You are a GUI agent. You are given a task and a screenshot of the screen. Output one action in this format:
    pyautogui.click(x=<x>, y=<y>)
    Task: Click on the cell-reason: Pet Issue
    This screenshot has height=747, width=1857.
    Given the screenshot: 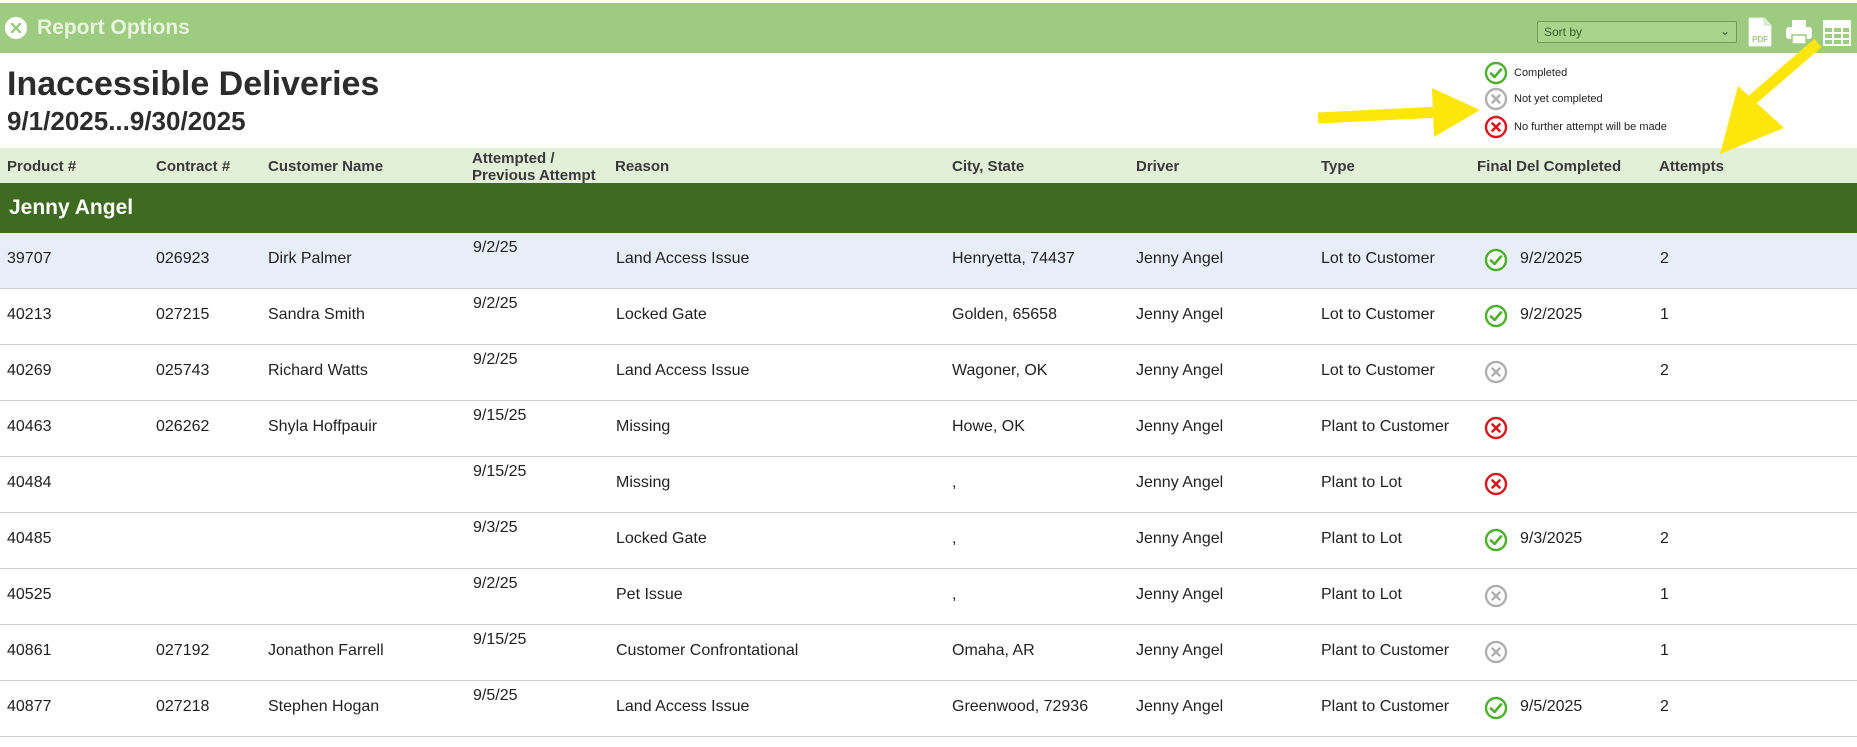 What is the action you would take?
    pyautogui.click(x=649, y=594)
    